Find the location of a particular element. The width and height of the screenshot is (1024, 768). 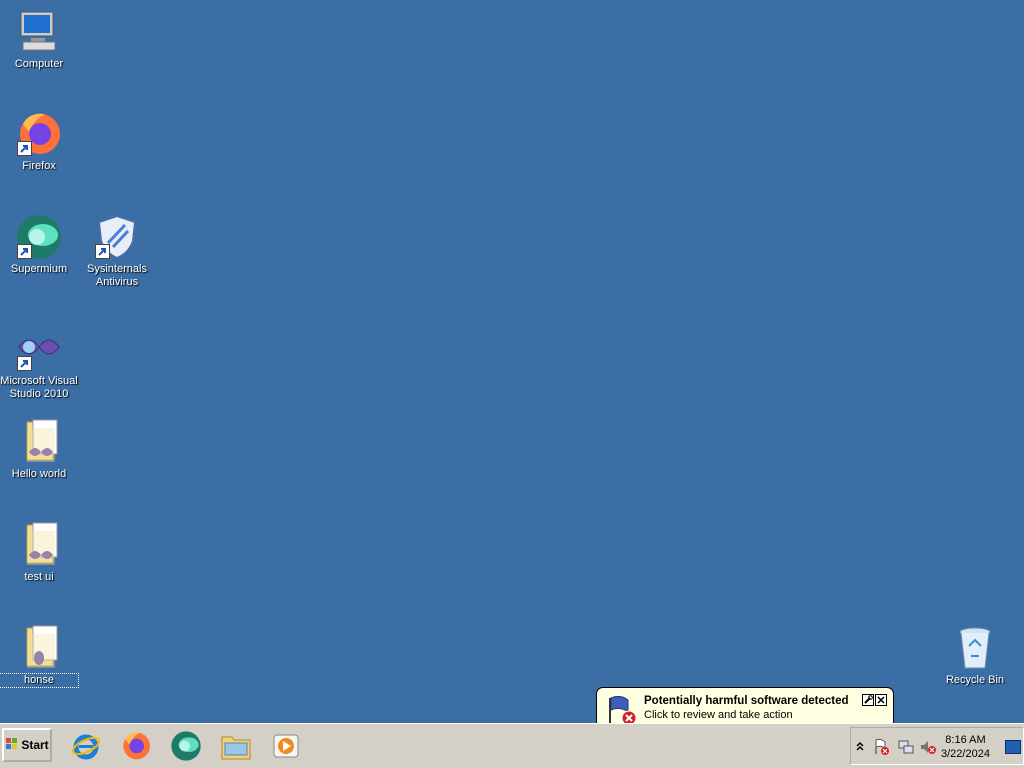

desktop-icon-test-ui: test ui is located at coordinates (39, 552).